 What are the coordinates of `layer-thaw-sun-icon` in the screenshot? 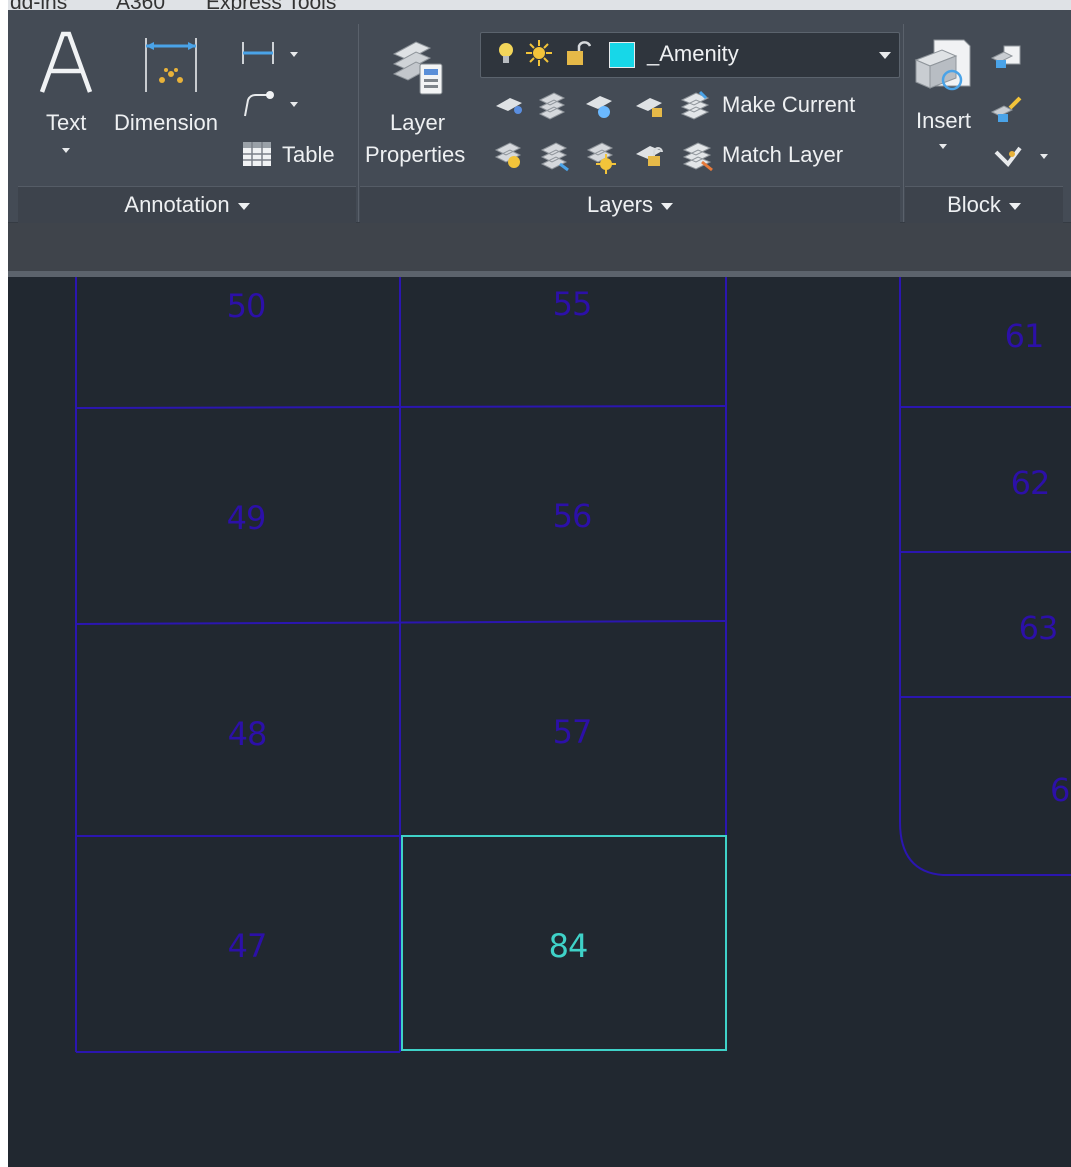 It's located at (539, 53).